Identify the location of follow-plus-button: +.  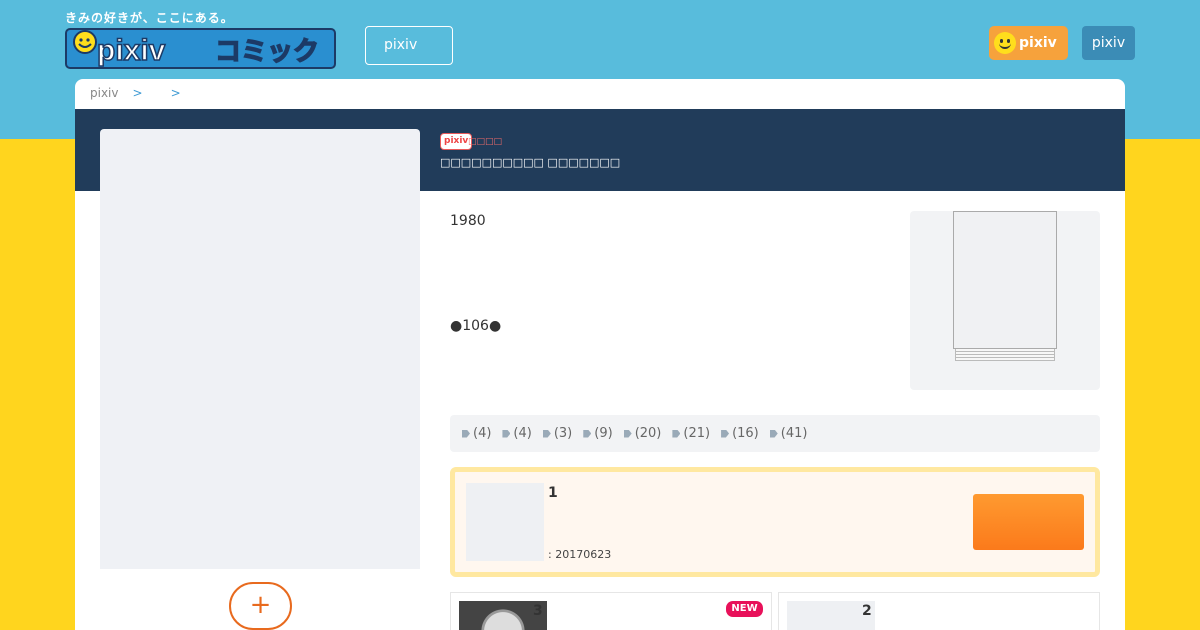
(260, 606).